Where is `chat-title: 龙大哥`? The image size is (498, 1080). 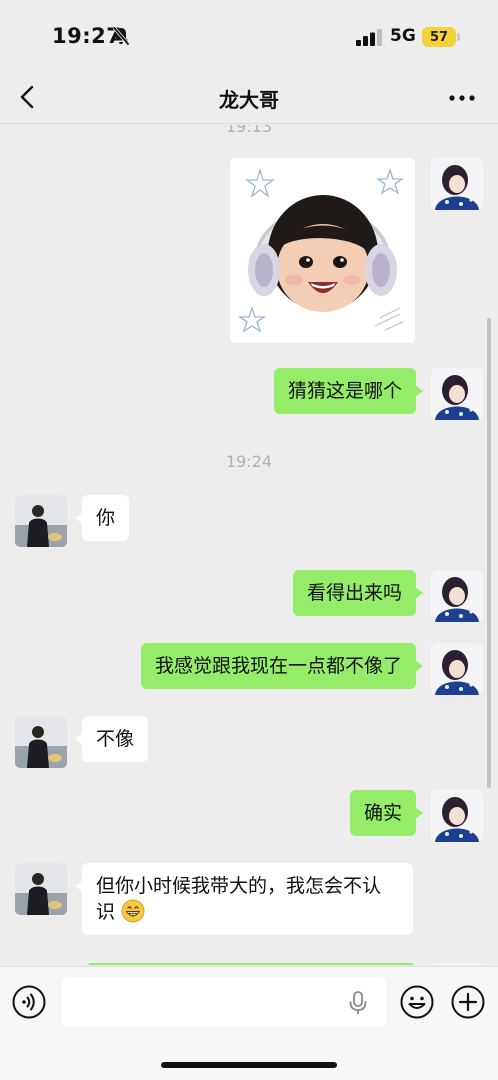 chat-title: 龙大哥 is located at coordinates (249, 100).